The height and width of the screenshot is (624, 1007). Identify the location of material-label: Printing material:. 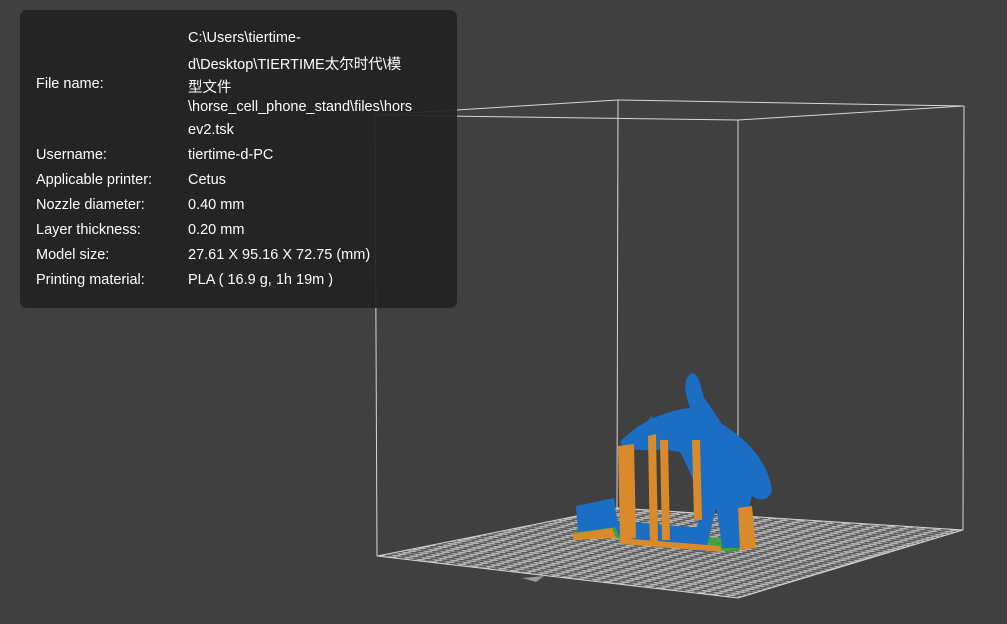
(90, 280).